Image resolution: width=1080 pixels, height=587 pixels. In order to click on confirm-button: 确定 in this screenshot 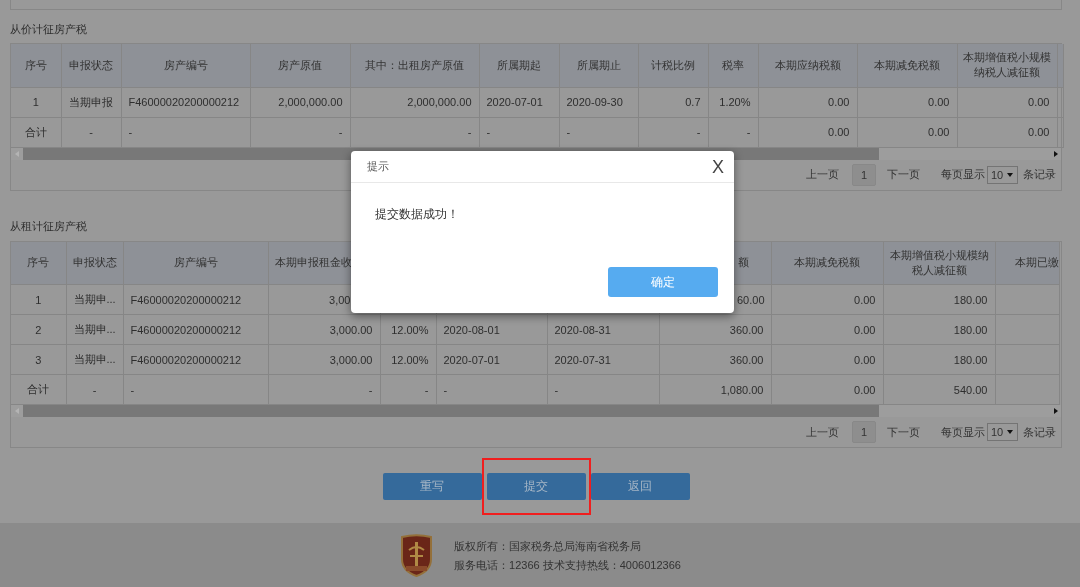, I will do `click(663, 282)`.